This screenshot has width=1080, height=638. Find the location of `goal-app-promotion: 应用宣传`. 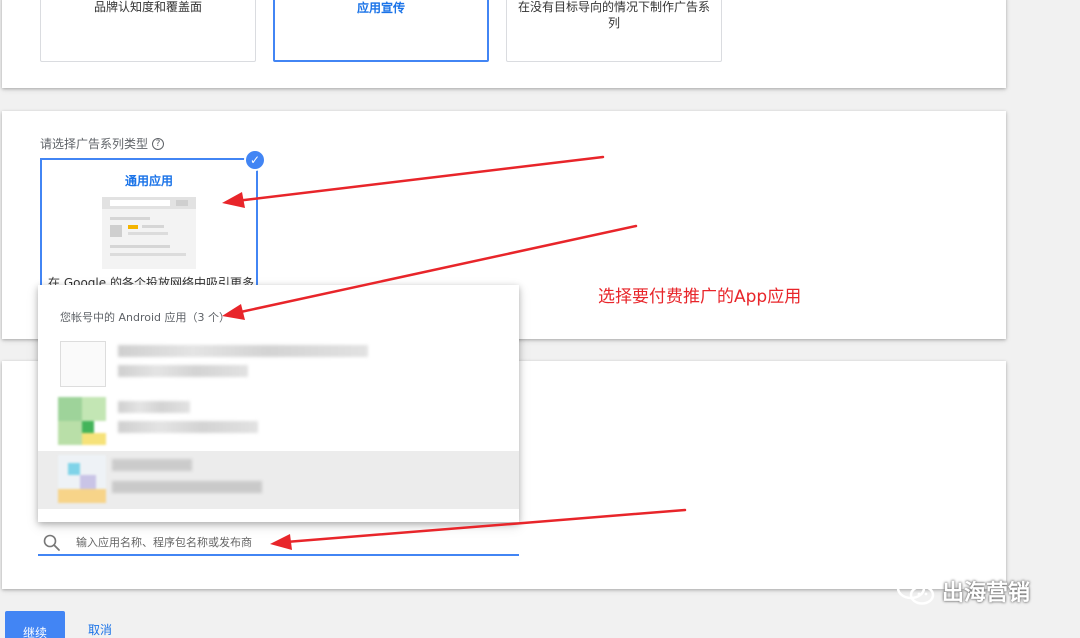

goal-app-promotion: 应用宣传 is located at coordinates (381, 31).